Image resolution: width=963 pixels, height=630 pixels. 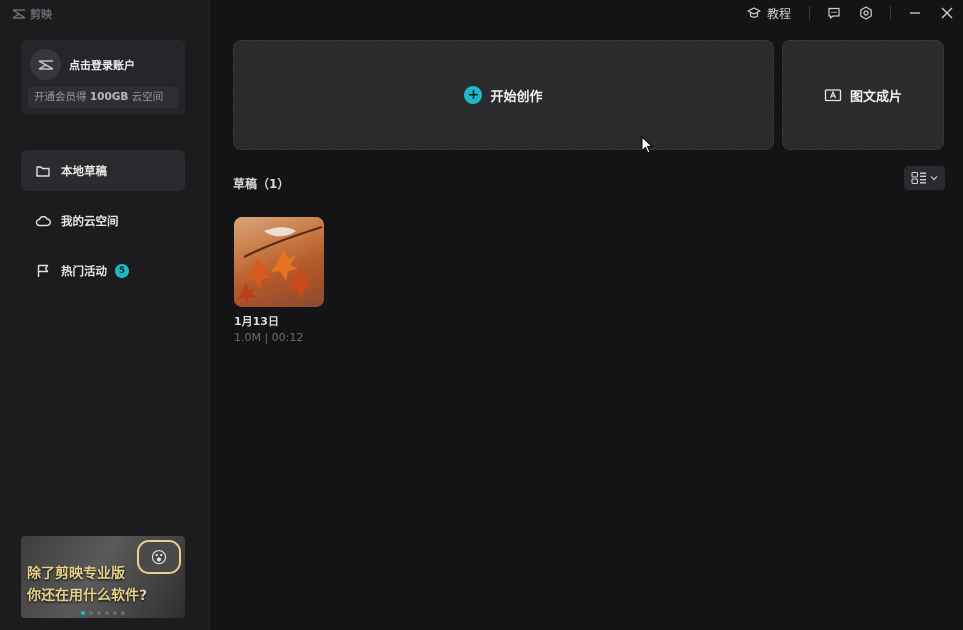 What do you see at coordinates (875, 97) in the screenshot?
I see `text-to-video-label: 图文成片` at bounding box center [875, 97].